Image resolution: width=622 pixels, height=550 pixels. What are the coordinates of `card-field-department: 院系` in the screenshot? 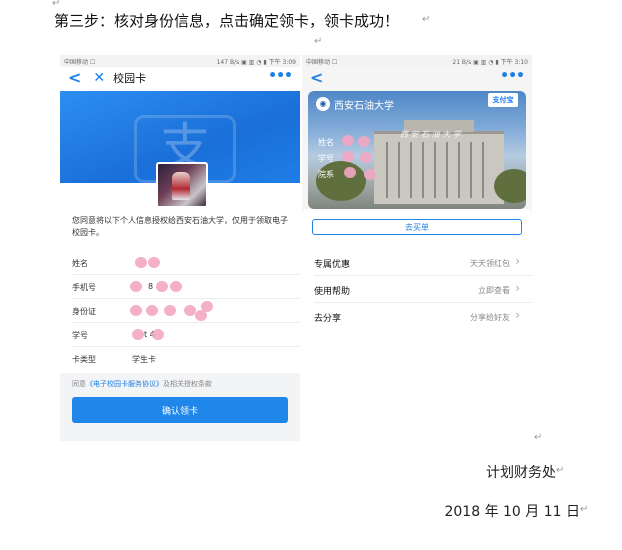 It's located at (326, 174).